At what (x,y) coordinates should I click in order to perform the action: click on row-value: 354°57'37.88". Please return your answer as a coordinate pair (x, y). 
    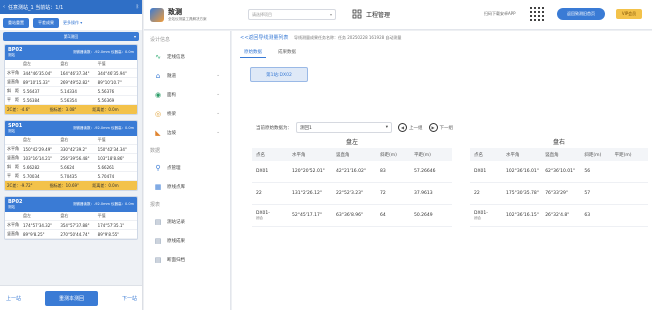
    Looking at the image, I should click on (75, 225).